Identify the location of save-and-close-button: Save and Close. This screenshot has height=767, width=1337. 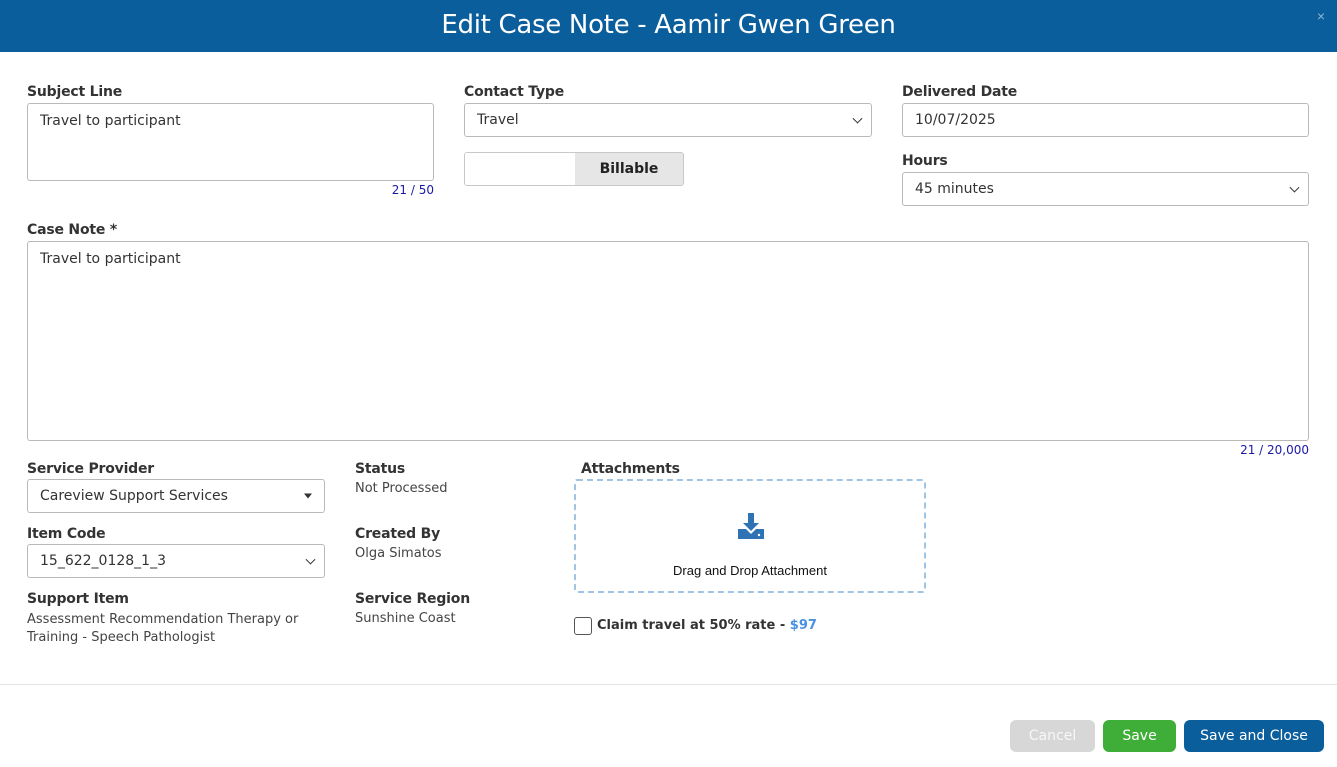
(1254, 736).